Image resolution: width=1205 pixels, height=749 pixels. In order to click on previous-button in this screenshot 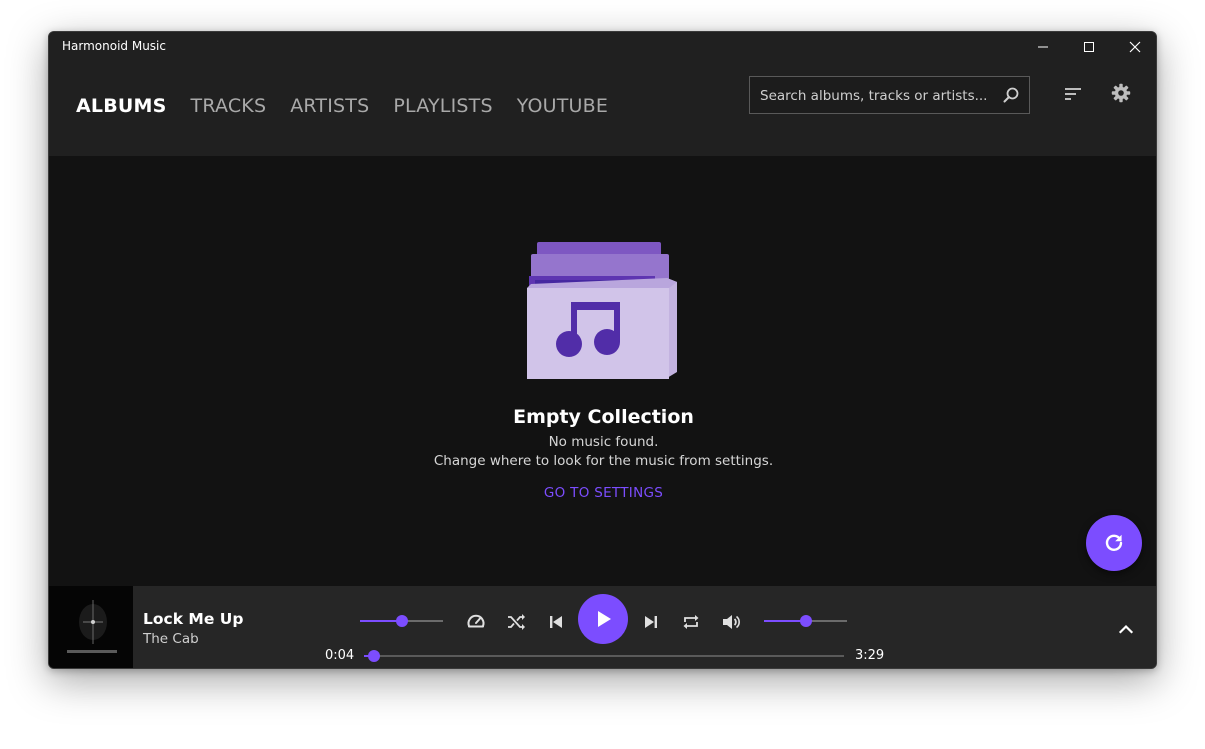, I will do `click(556, 622)`.